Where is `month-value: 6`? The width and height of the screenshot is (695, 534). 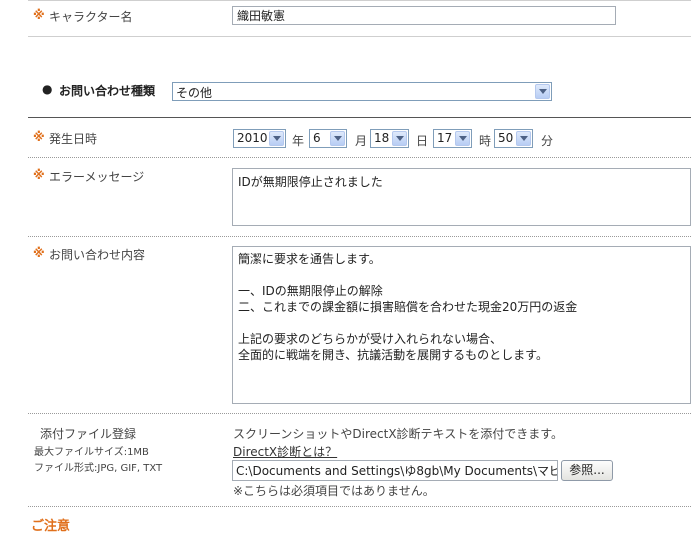
month-value: 6 is located at coordinates (317, 138).